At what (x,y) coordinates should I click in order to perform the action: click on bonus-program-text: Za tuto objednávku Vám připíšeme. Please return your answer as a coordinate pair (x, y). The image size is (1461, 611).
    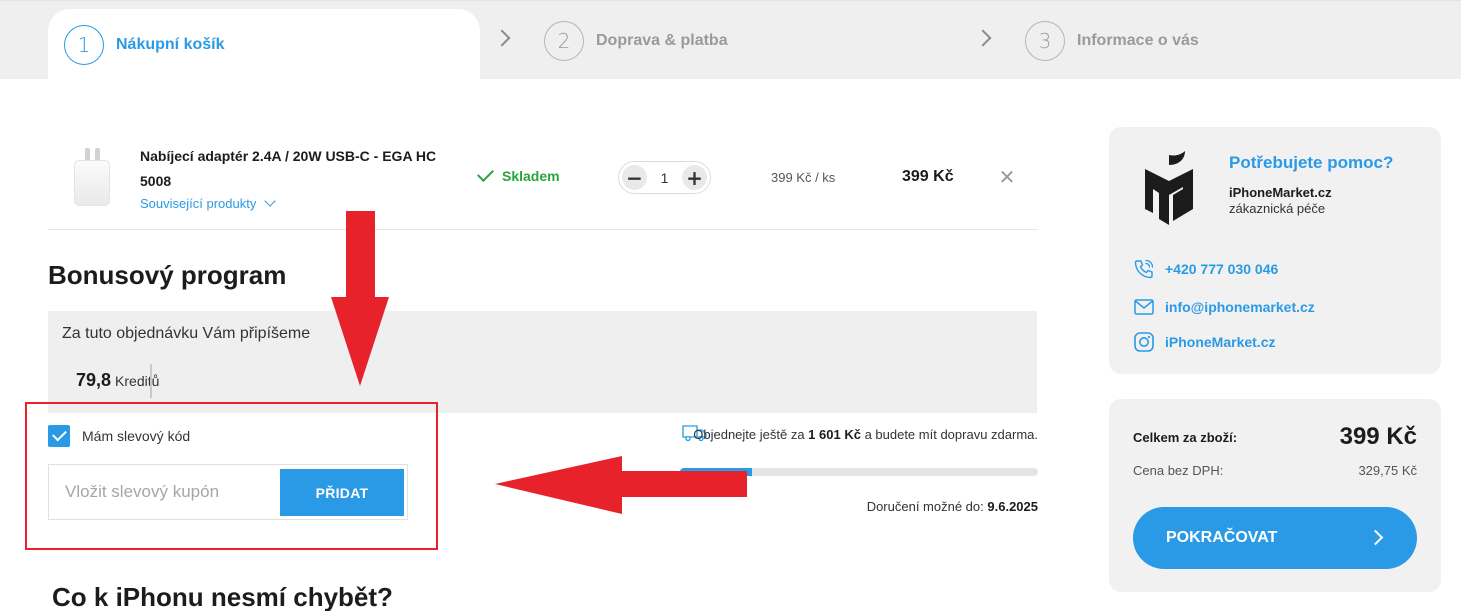
    Looking at the image, I should click on (186, 333).